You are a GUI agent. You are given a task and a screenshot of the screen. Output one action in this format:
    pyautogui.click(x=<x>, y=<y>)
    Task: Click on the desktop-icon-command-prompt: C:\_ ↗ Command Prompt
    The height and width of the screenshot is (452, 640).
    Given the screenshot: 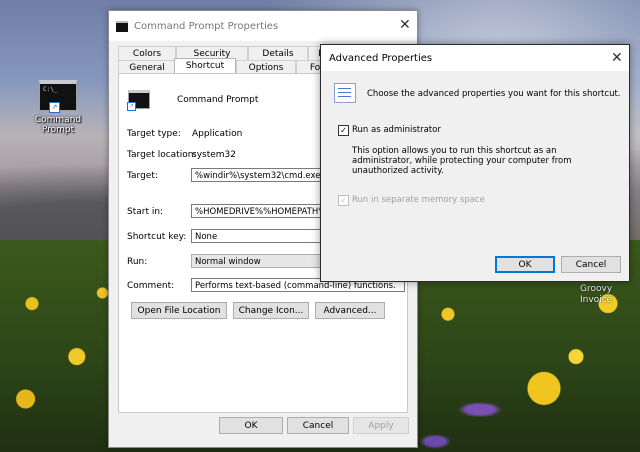 What is the action you would take?
    pyautogui.click(x=58, y=107)
    